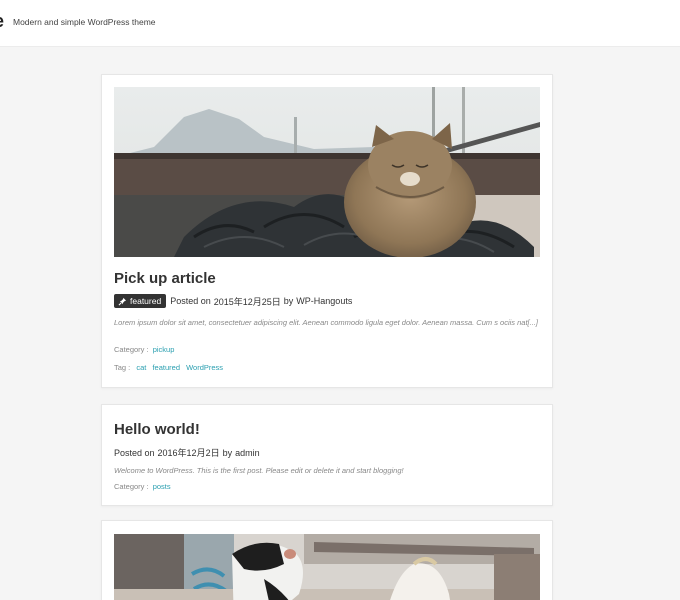 The image size is (680, 600). I want to click on site-description: Modern and simple WordPress theme, so click(84, 22).